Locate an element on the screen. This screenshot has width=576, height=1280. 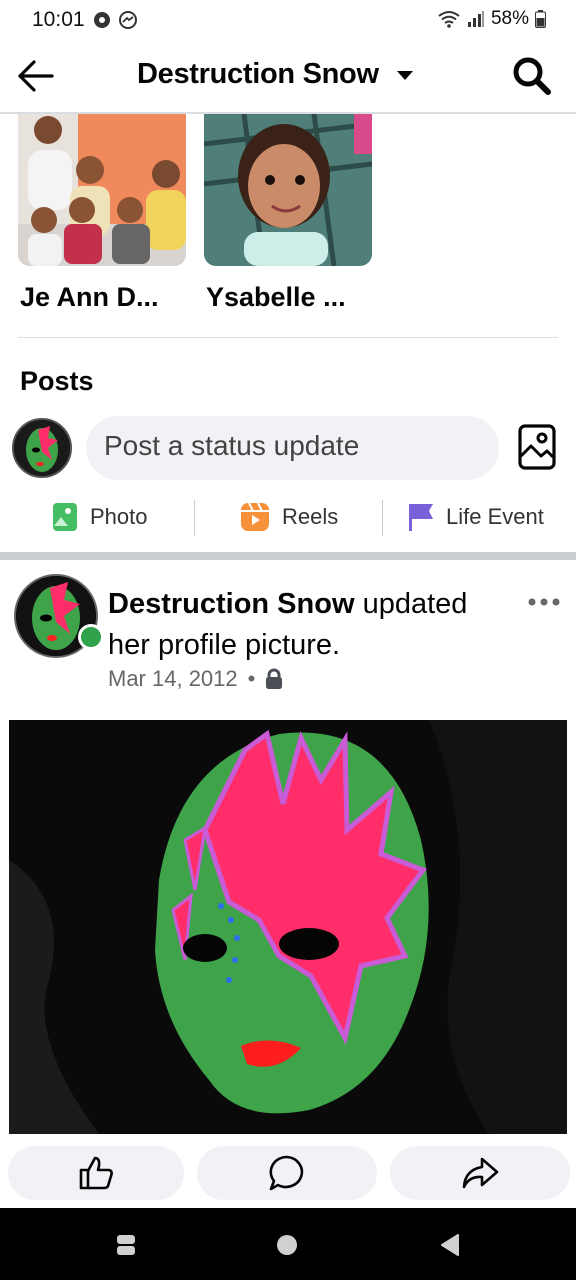
reels-action-button: Reels is located at coordinates (289, 517).